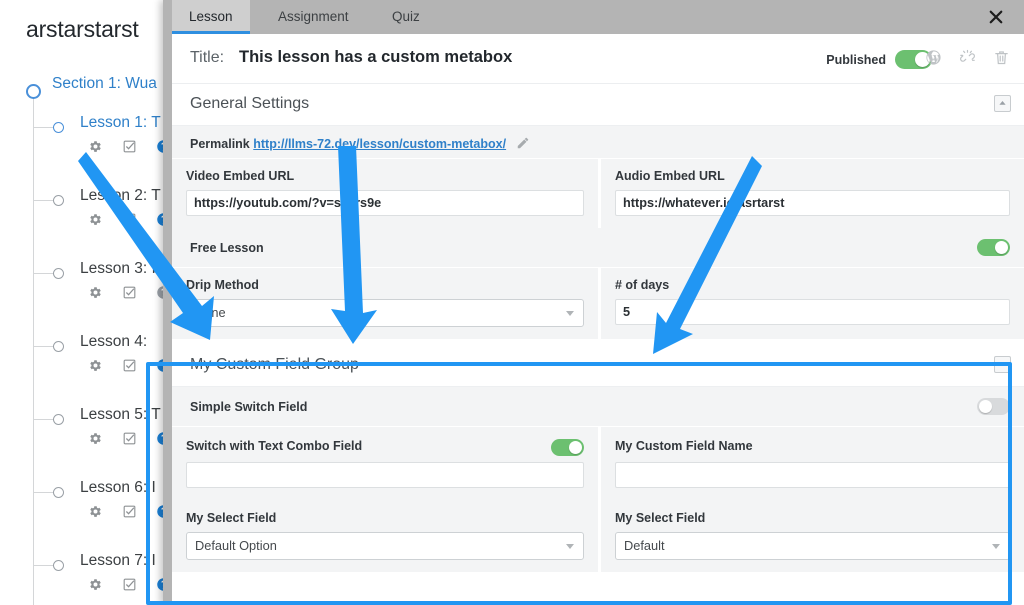 This screenshot has height=605, width=1024. Describe the element at coordinates (598, 248) in the screenshot. I see `free-lesson-row: Free Lesson` at that location.